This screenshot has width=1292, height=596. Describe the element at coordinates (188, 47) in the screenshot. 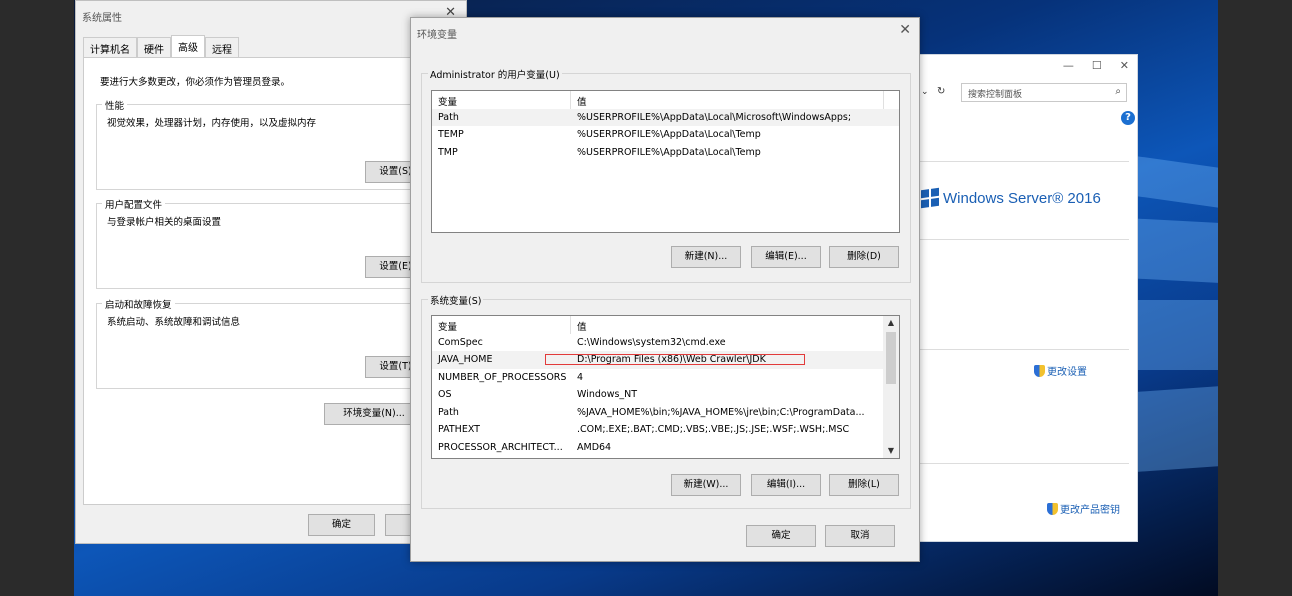

I see `tab-advanced: 高级` at that location.